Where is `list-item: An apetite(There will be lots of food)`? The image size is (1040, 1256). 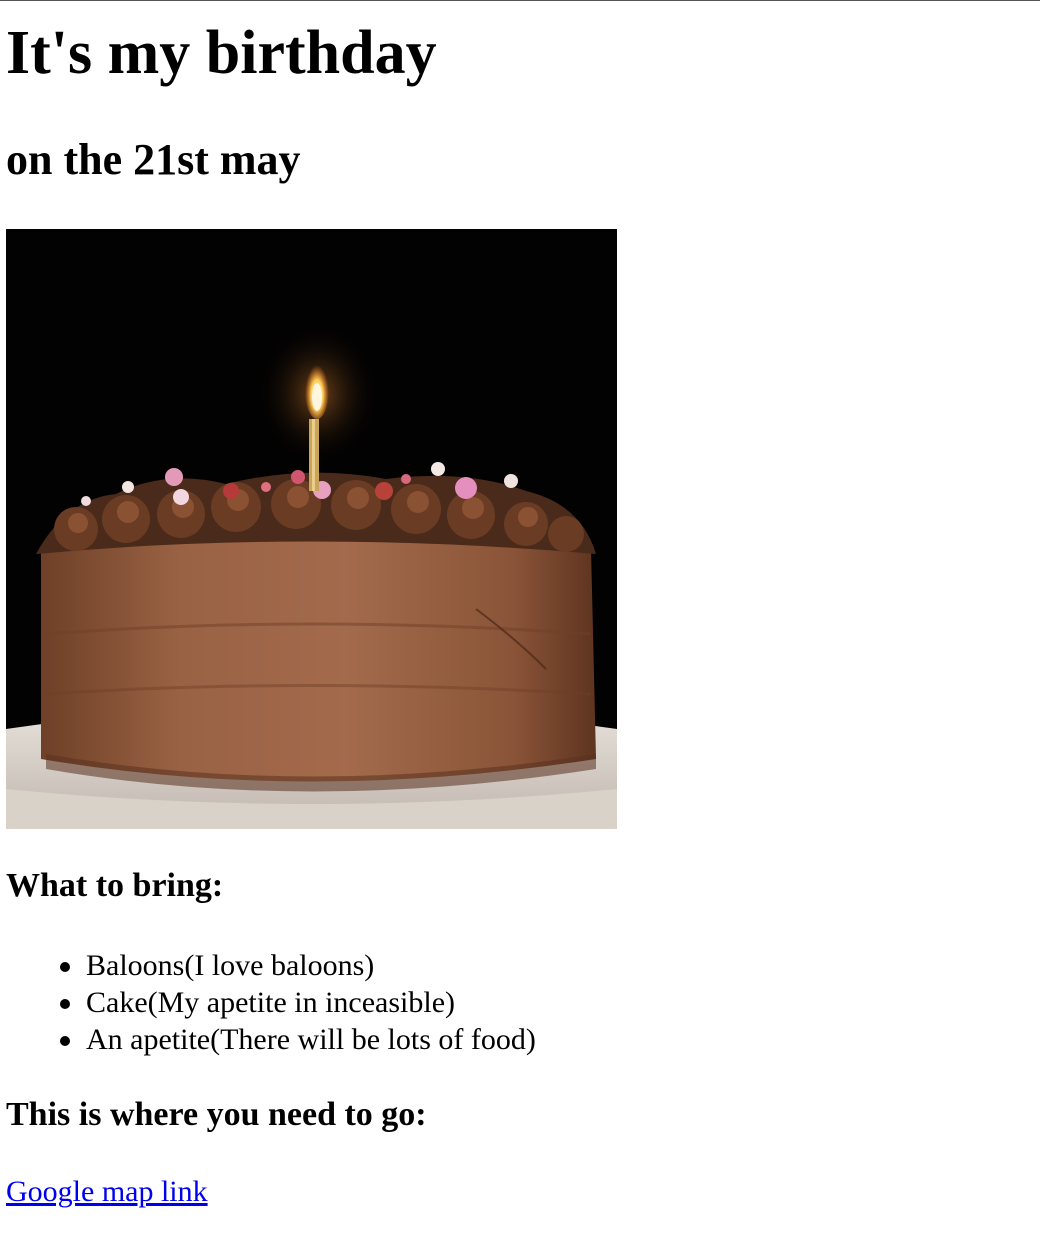 list-item: An apetite(There will be lots of food) is located at coordinates (298, 1039).